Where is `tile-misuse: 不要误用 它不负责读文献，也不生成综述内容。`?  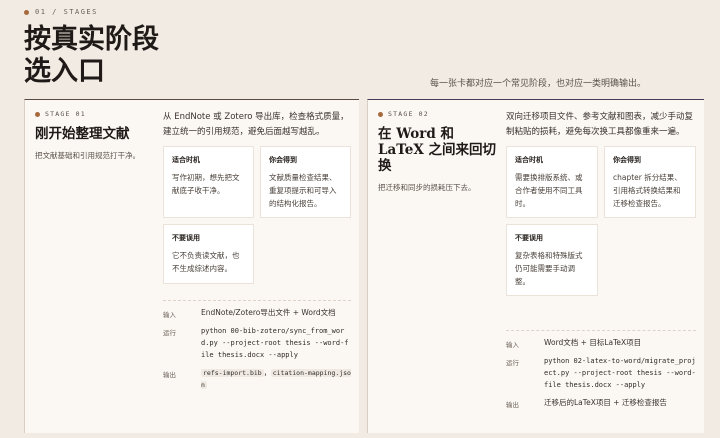 tile-misuse: 不要误用 它不负责读文献，也不生成综述内容。 is located at coordinates (208, 254).